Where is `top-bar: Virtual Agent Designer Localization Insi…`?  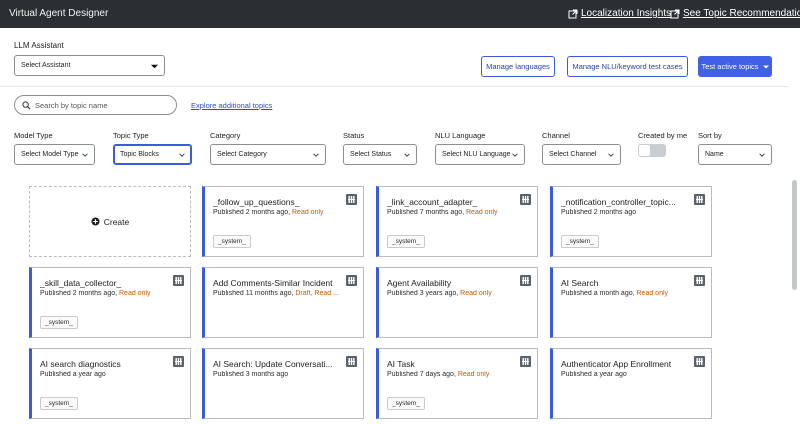 top-bar: Virtual Agent Designer Localization Insi… is located at coordinates (400, 14).